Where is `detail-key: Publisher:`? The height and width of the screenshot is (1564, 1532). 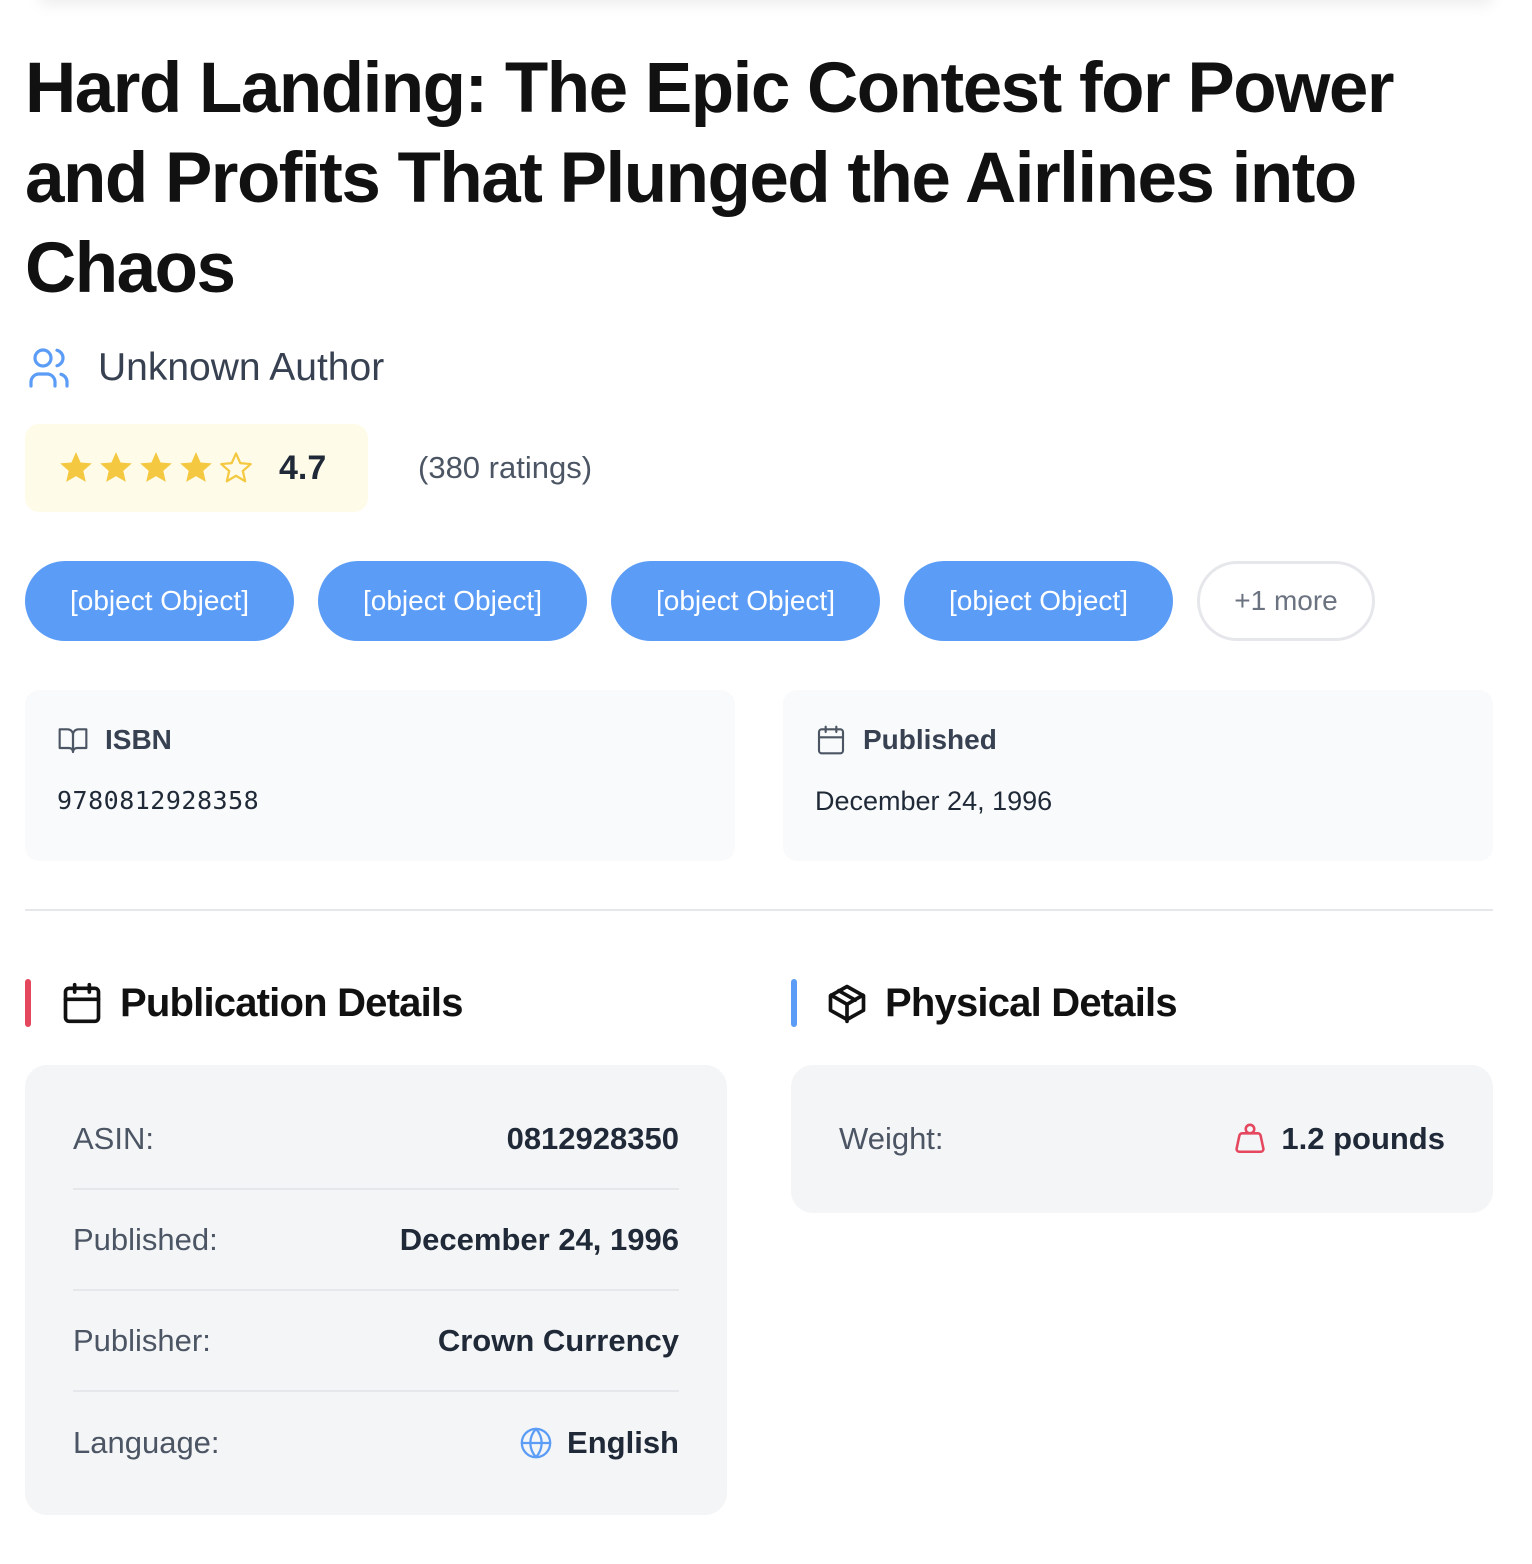
detail-key: Publisher: is located at coordinates (142, 1340).